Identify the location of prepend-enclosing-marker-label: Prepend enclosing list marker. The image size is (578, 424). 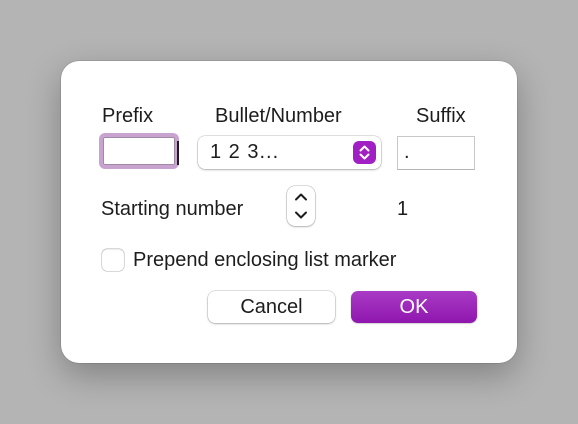
(264, 260).